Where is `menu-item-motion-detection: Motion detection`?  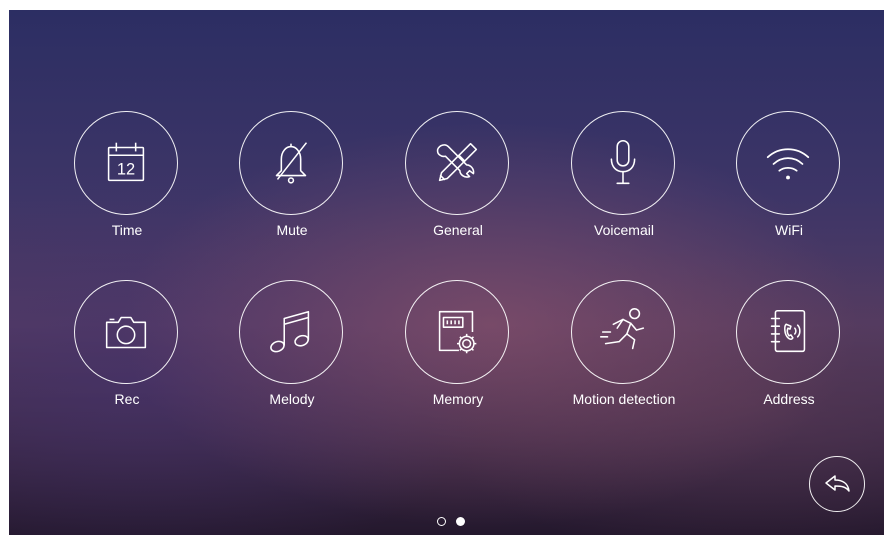
menu-item-motion-detection: Motion detection is located at coordinates (624, 350).